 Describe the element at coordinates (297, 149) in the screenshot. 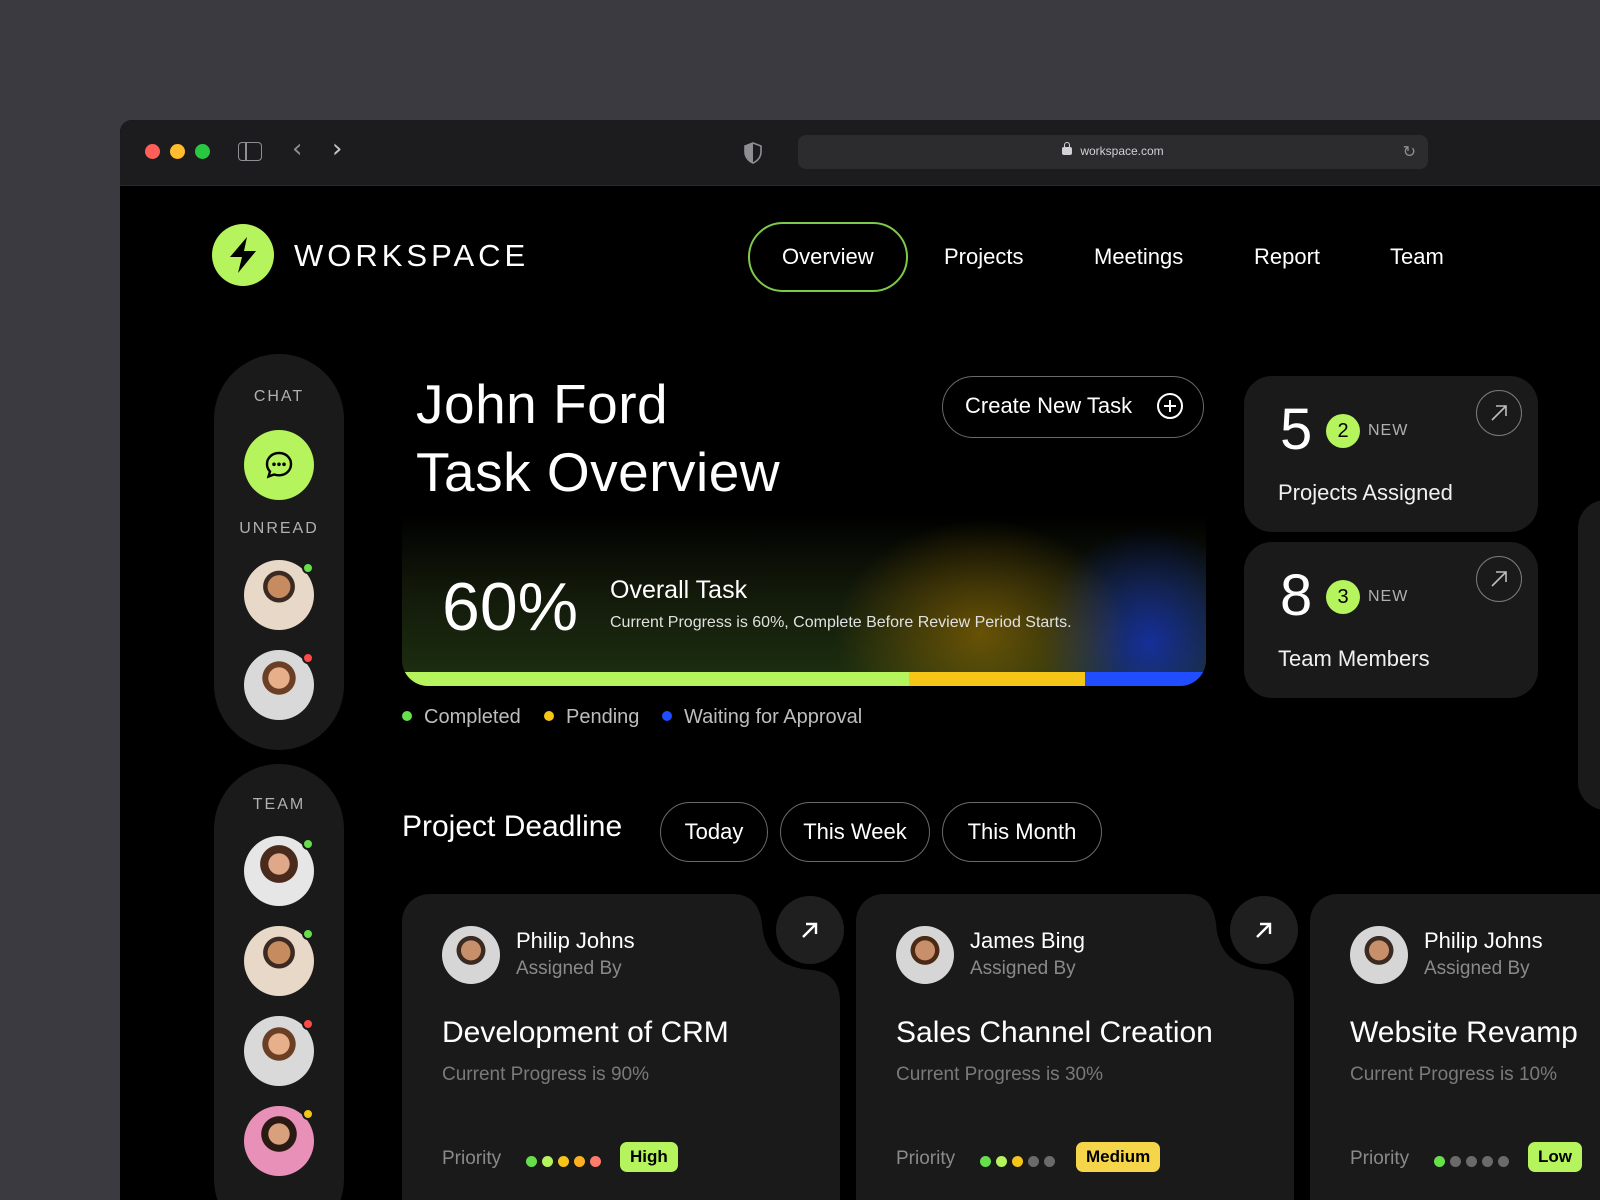

I see `back-arrow-icon: ‹` at that location.